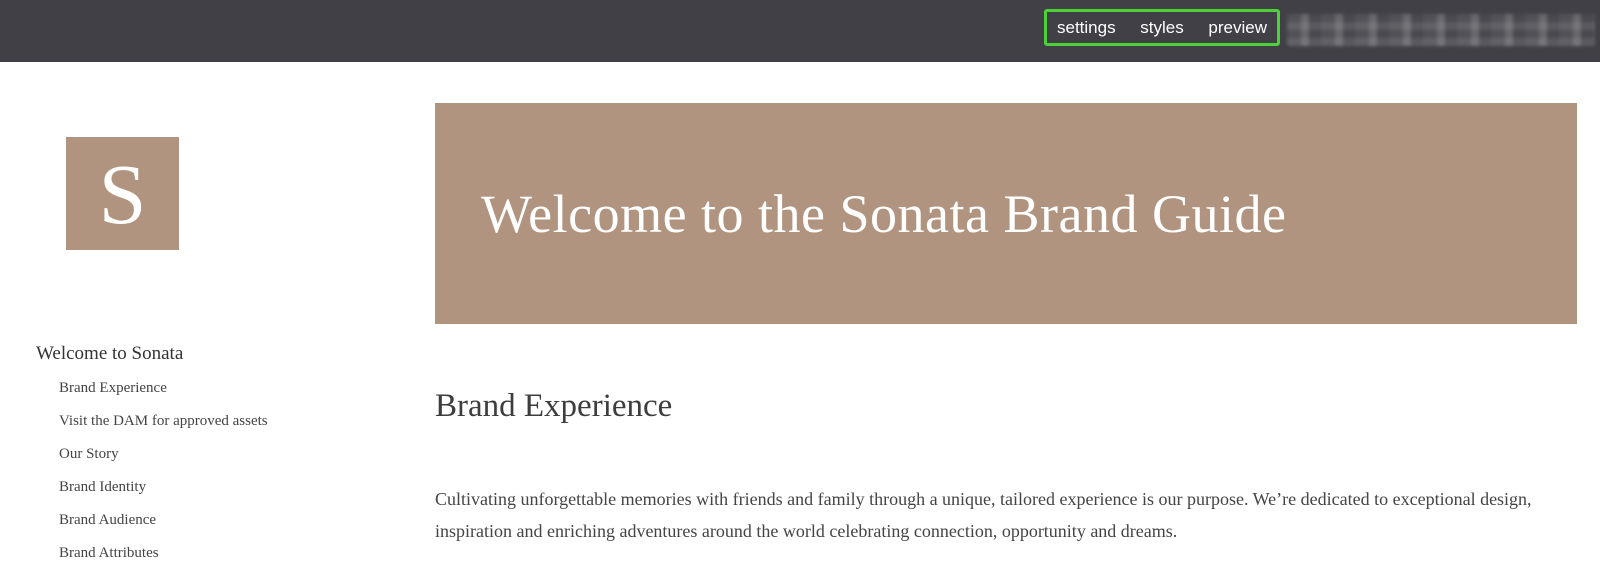 This screenshot has width=1600, height=566. Describe the element at coordinates (554, 406) in the screenshot. I see `section-heading: Brand Experience` at that location.